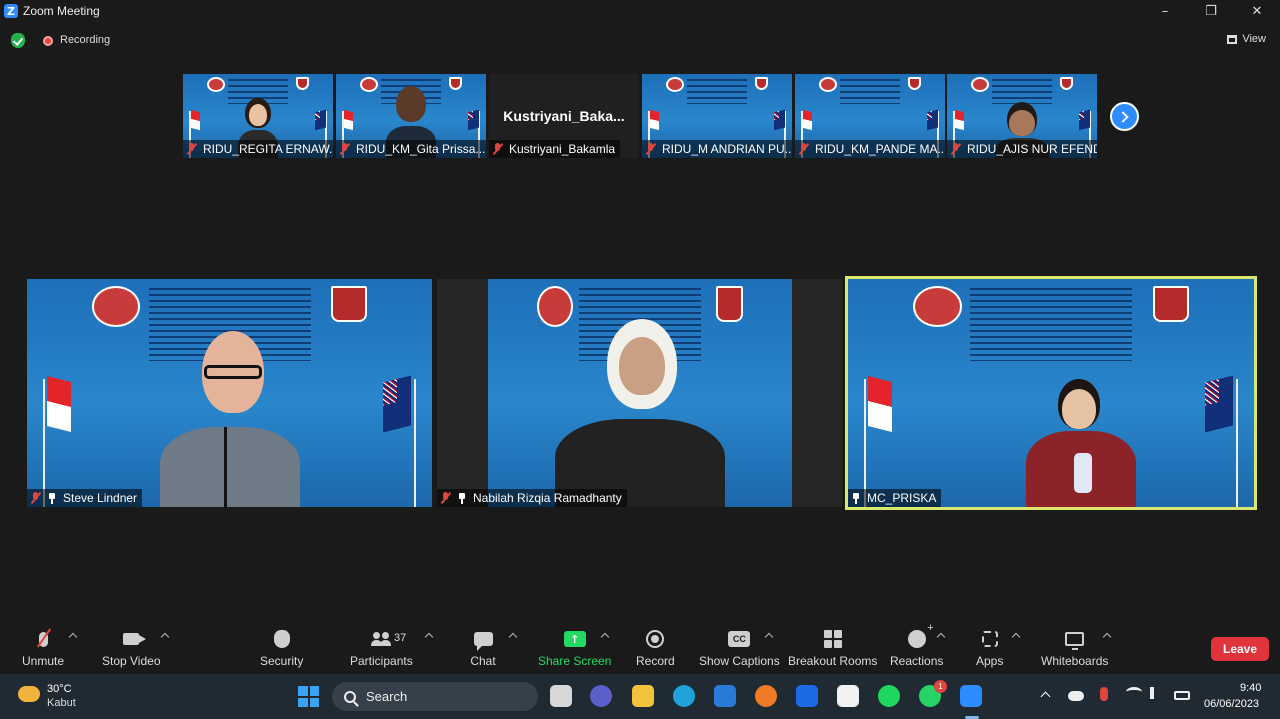 This screenshot has height=719, width=1280. Describe the element at coordinates (971, 696) in the screenshot. I see `zoom-taskbar-icon` at that location.